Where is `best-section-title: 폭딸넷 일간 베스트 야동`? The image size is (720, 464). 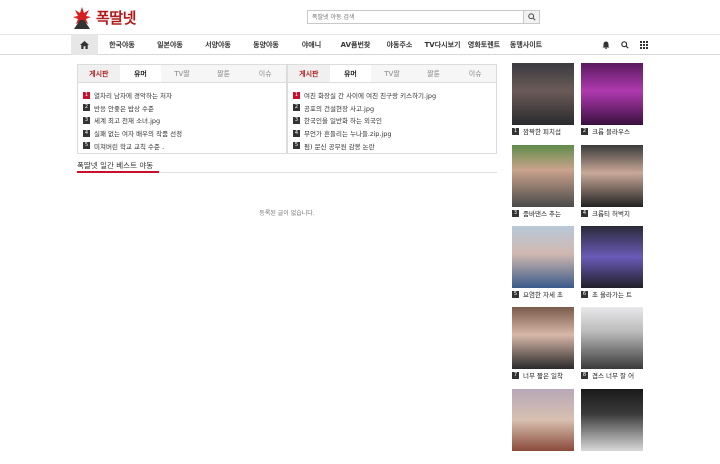 best-section-title: 폭딸넷 일간 베스트 야동 is located at coordinates (115, 165).